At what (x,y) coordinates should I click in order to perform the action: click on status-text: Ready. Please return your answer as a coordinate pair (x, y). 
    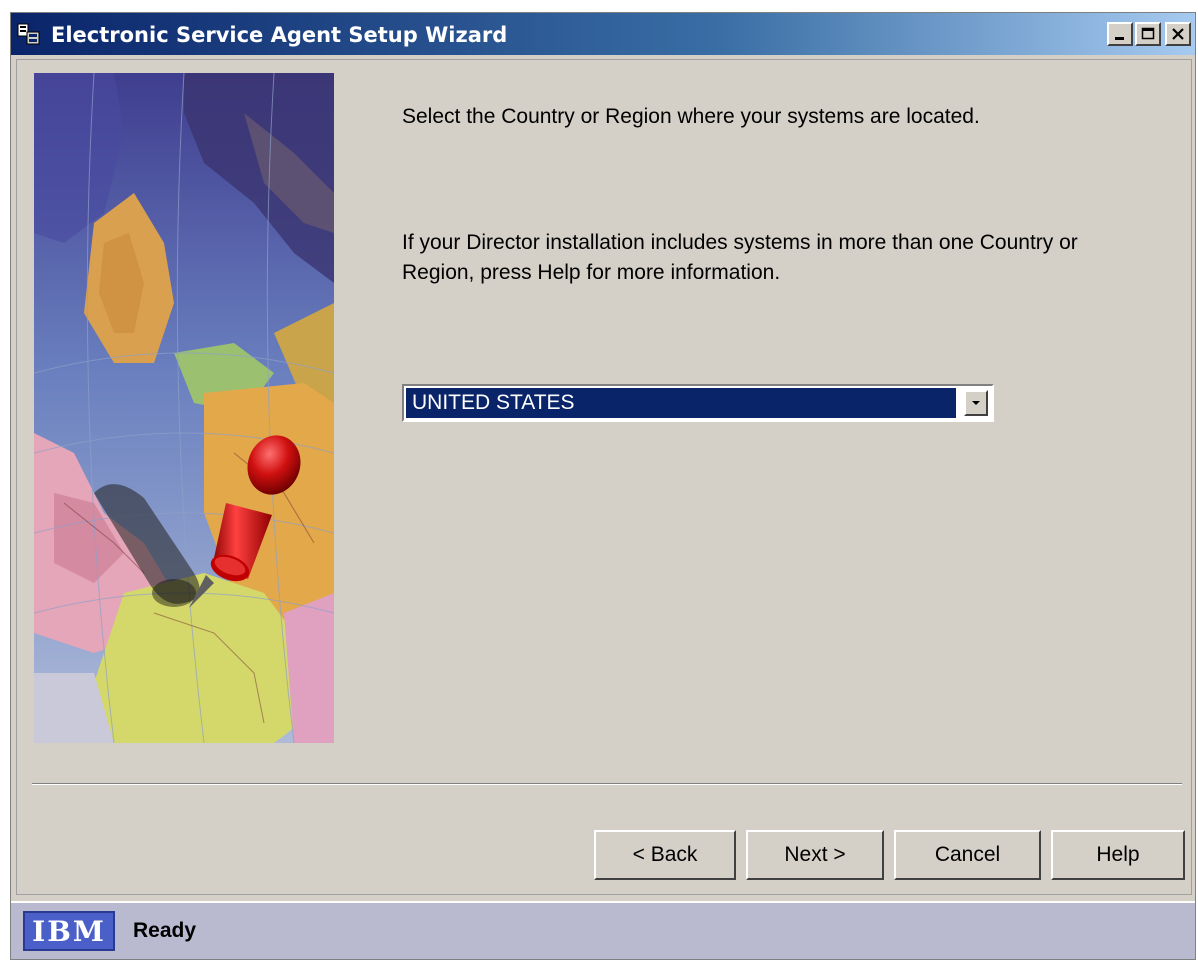
    Looking at the image, I should click on (165, 930).